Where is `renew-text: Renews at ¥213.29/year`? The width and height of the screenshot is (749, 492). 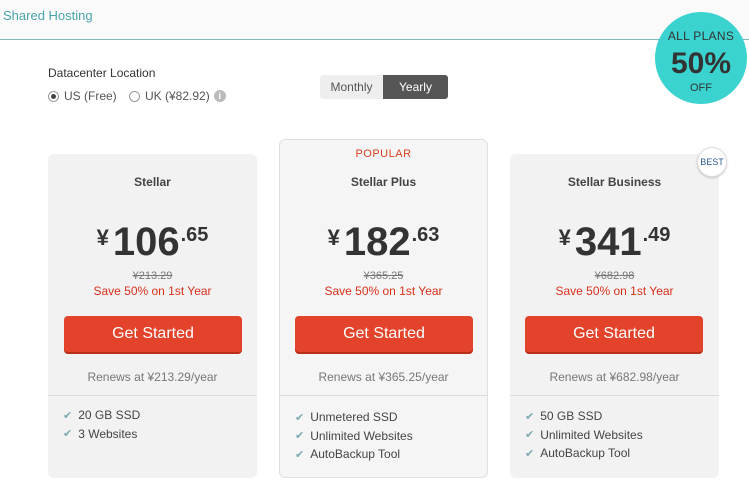 renew-text: Renews at ¥213.29/year is located at coordinates (152, 377).